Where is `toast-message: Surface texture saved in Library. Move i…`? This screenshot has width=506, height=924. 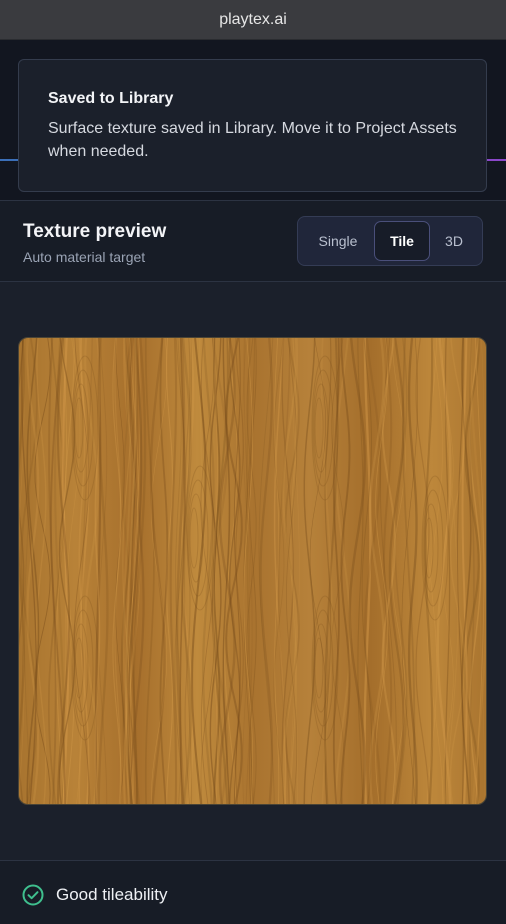 toast-message: Surface texture saved in Library. Move i… is located at coordinates (252, 140).